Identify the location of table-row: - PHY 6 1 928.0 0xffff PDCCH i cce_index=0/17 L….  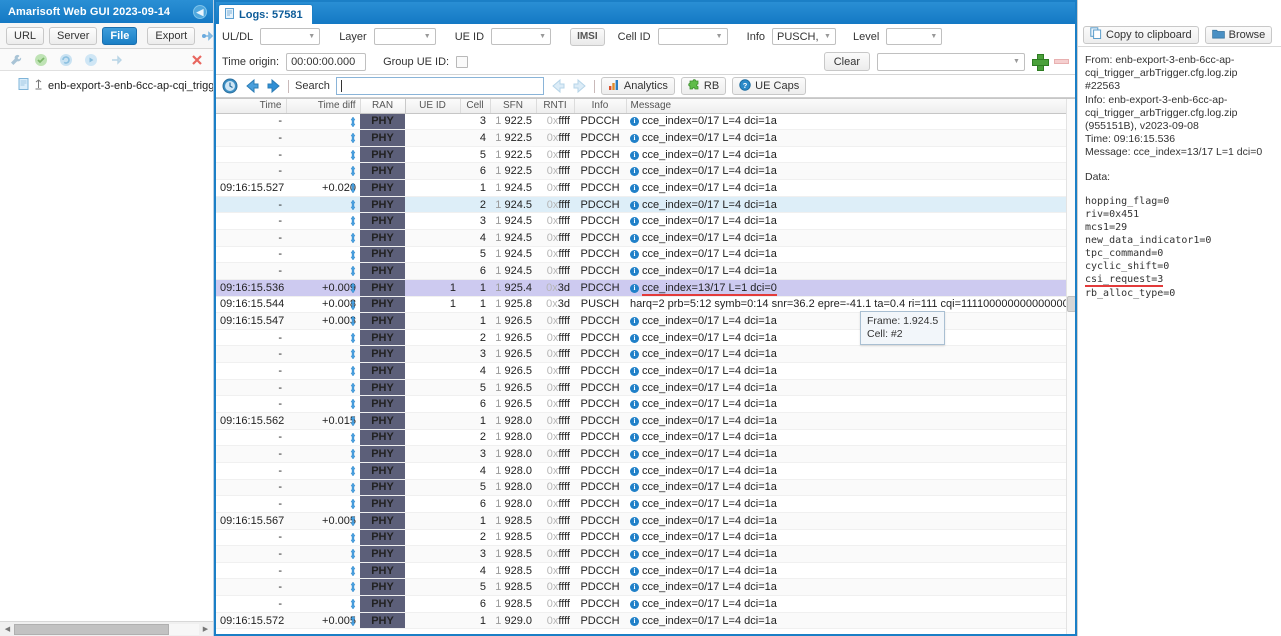
(645, 504).